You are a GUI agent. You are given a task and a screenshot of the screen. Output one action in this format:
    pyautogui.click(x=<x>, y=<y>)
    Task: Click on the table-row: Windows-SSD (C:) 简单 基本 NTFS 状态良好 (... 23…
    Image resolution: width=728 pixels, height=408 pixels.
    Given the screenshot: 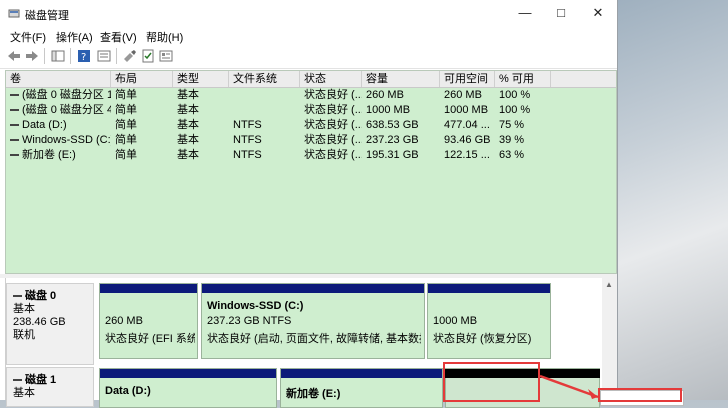 What is the action you would take?
    pyautogui.click(x=311, y=140)
    